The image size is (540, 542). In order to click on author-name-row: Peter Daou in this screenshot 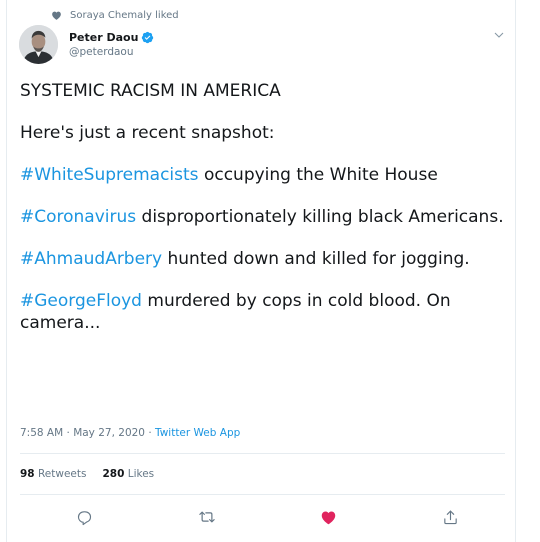, I will do `click(111, 37)`.